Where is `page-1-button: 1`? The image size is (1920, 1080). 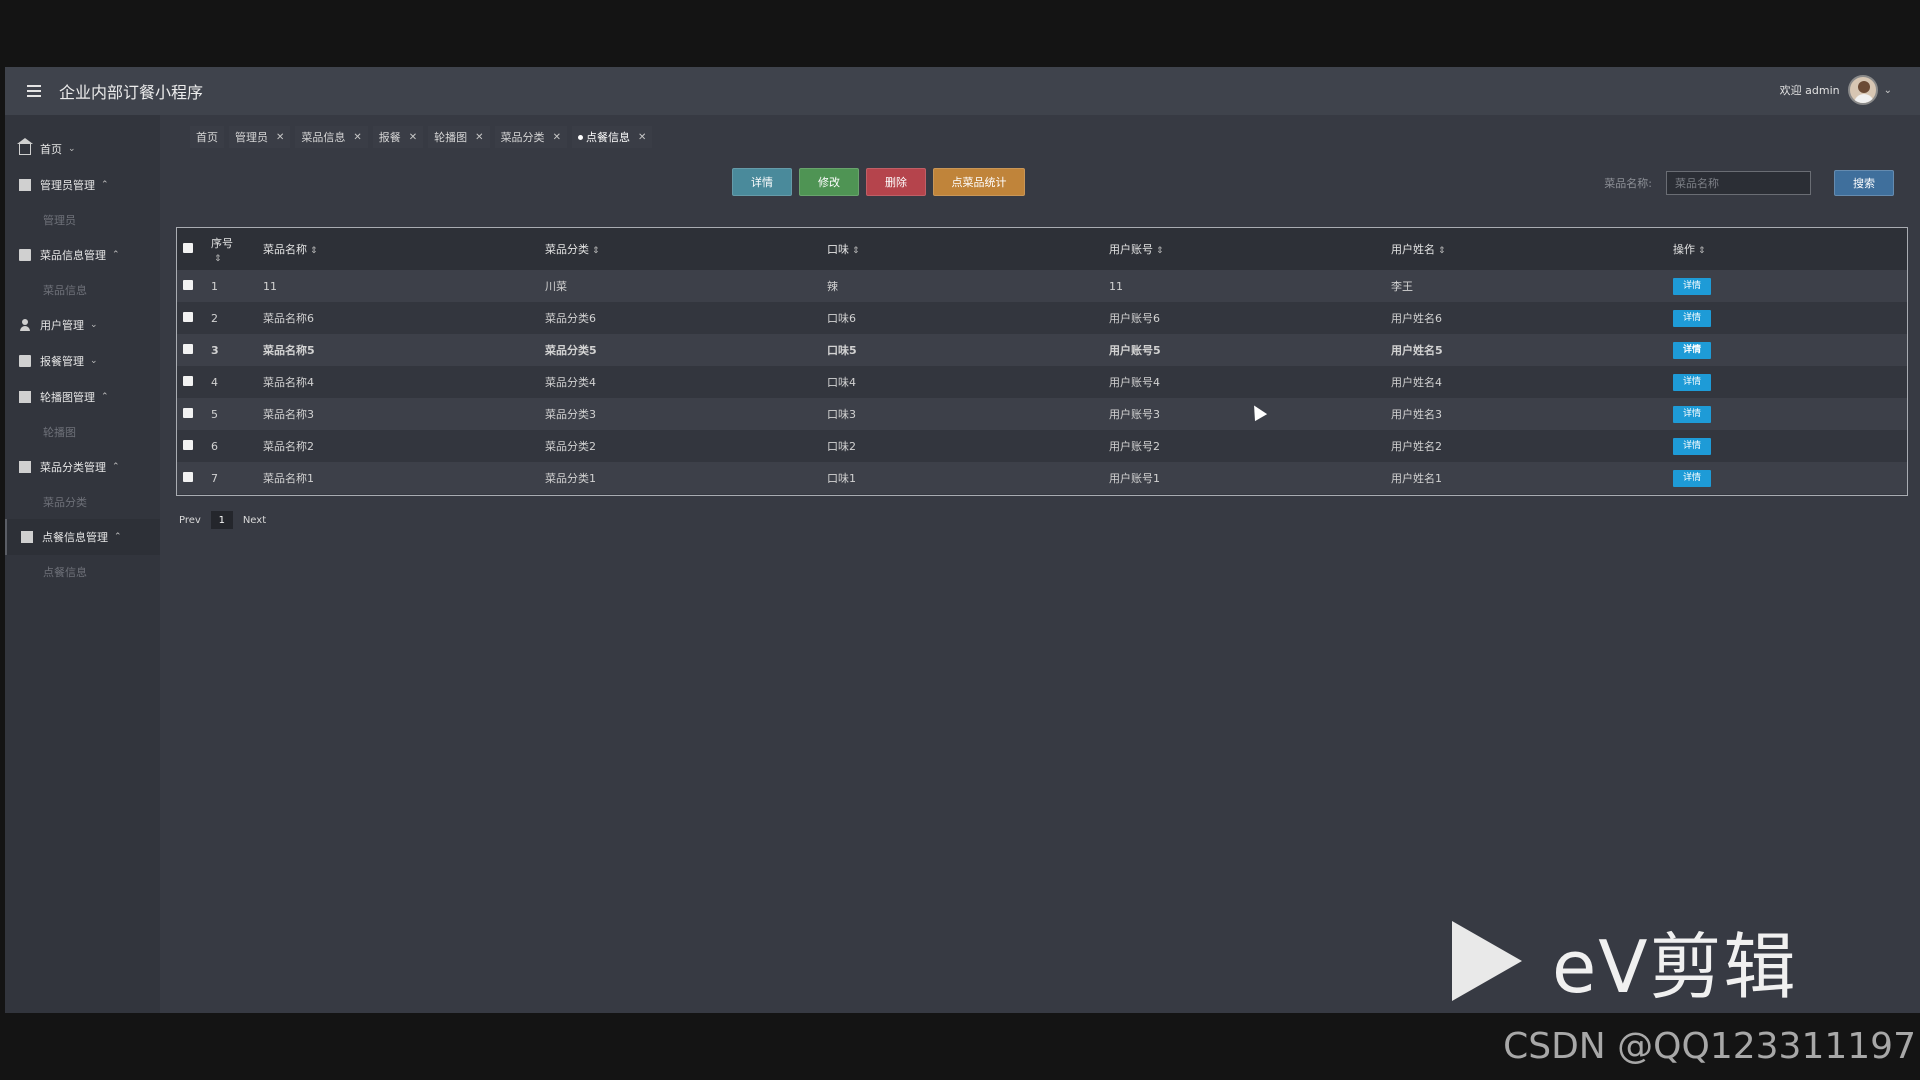 page-1-button: 1 is located at coordinates (221, 520).